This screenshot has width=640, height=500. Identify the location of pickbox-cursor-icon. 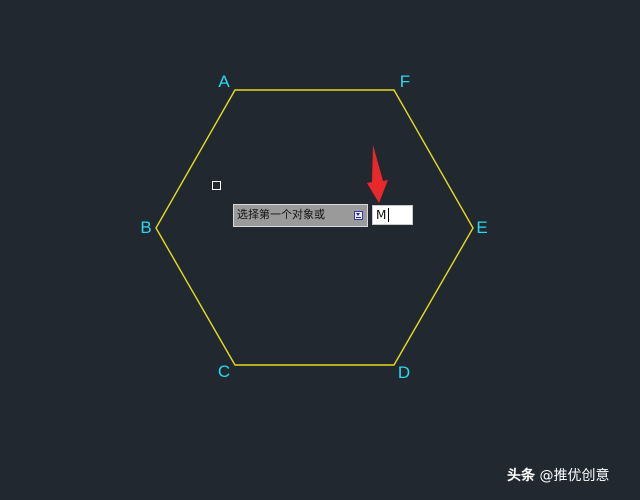
(216, 185).